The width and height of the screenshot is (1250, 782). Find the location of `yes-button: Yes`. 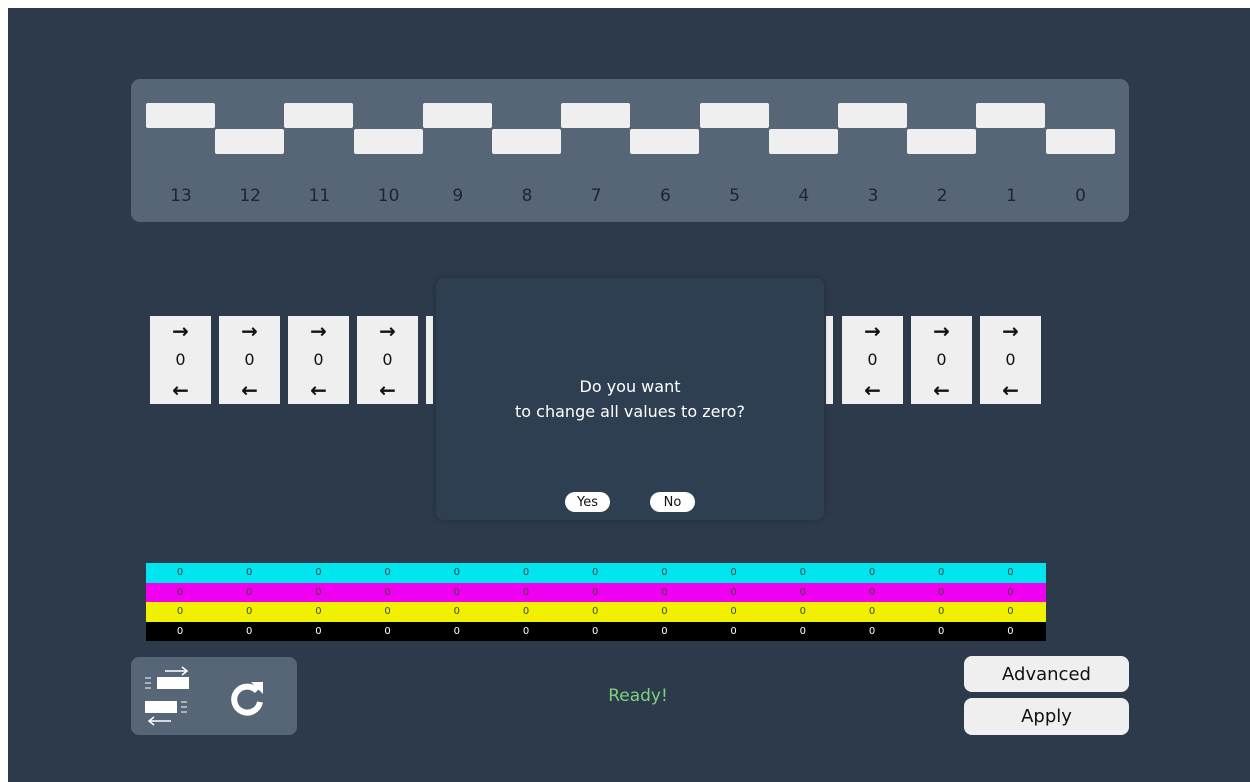

yes-button: Yes is located at coordinates (587, 502).